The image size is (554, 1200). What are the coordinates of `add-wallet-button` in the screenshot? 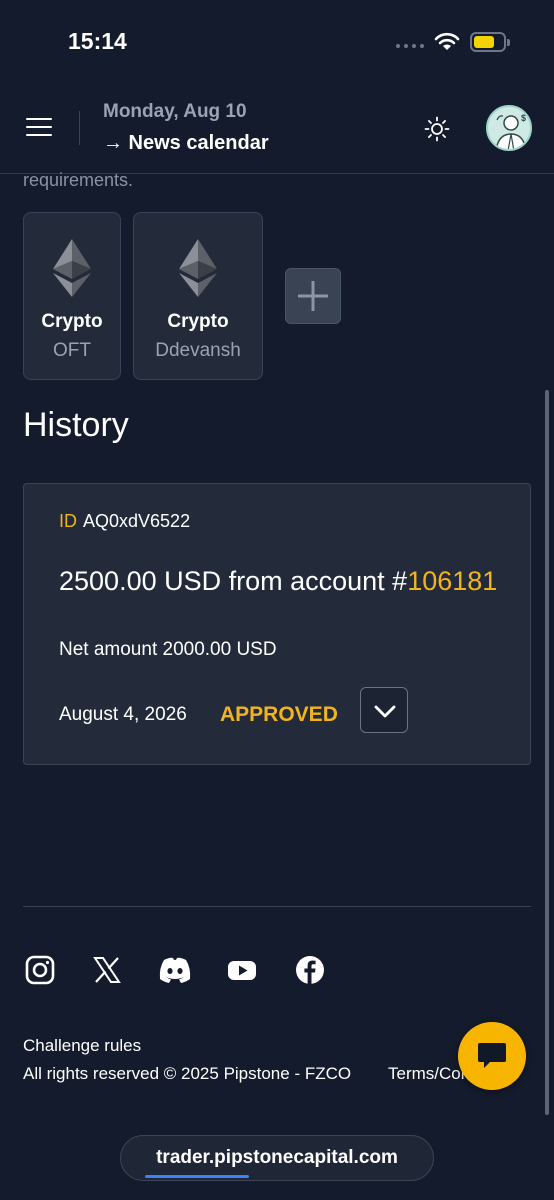 It's located at (313, 296).